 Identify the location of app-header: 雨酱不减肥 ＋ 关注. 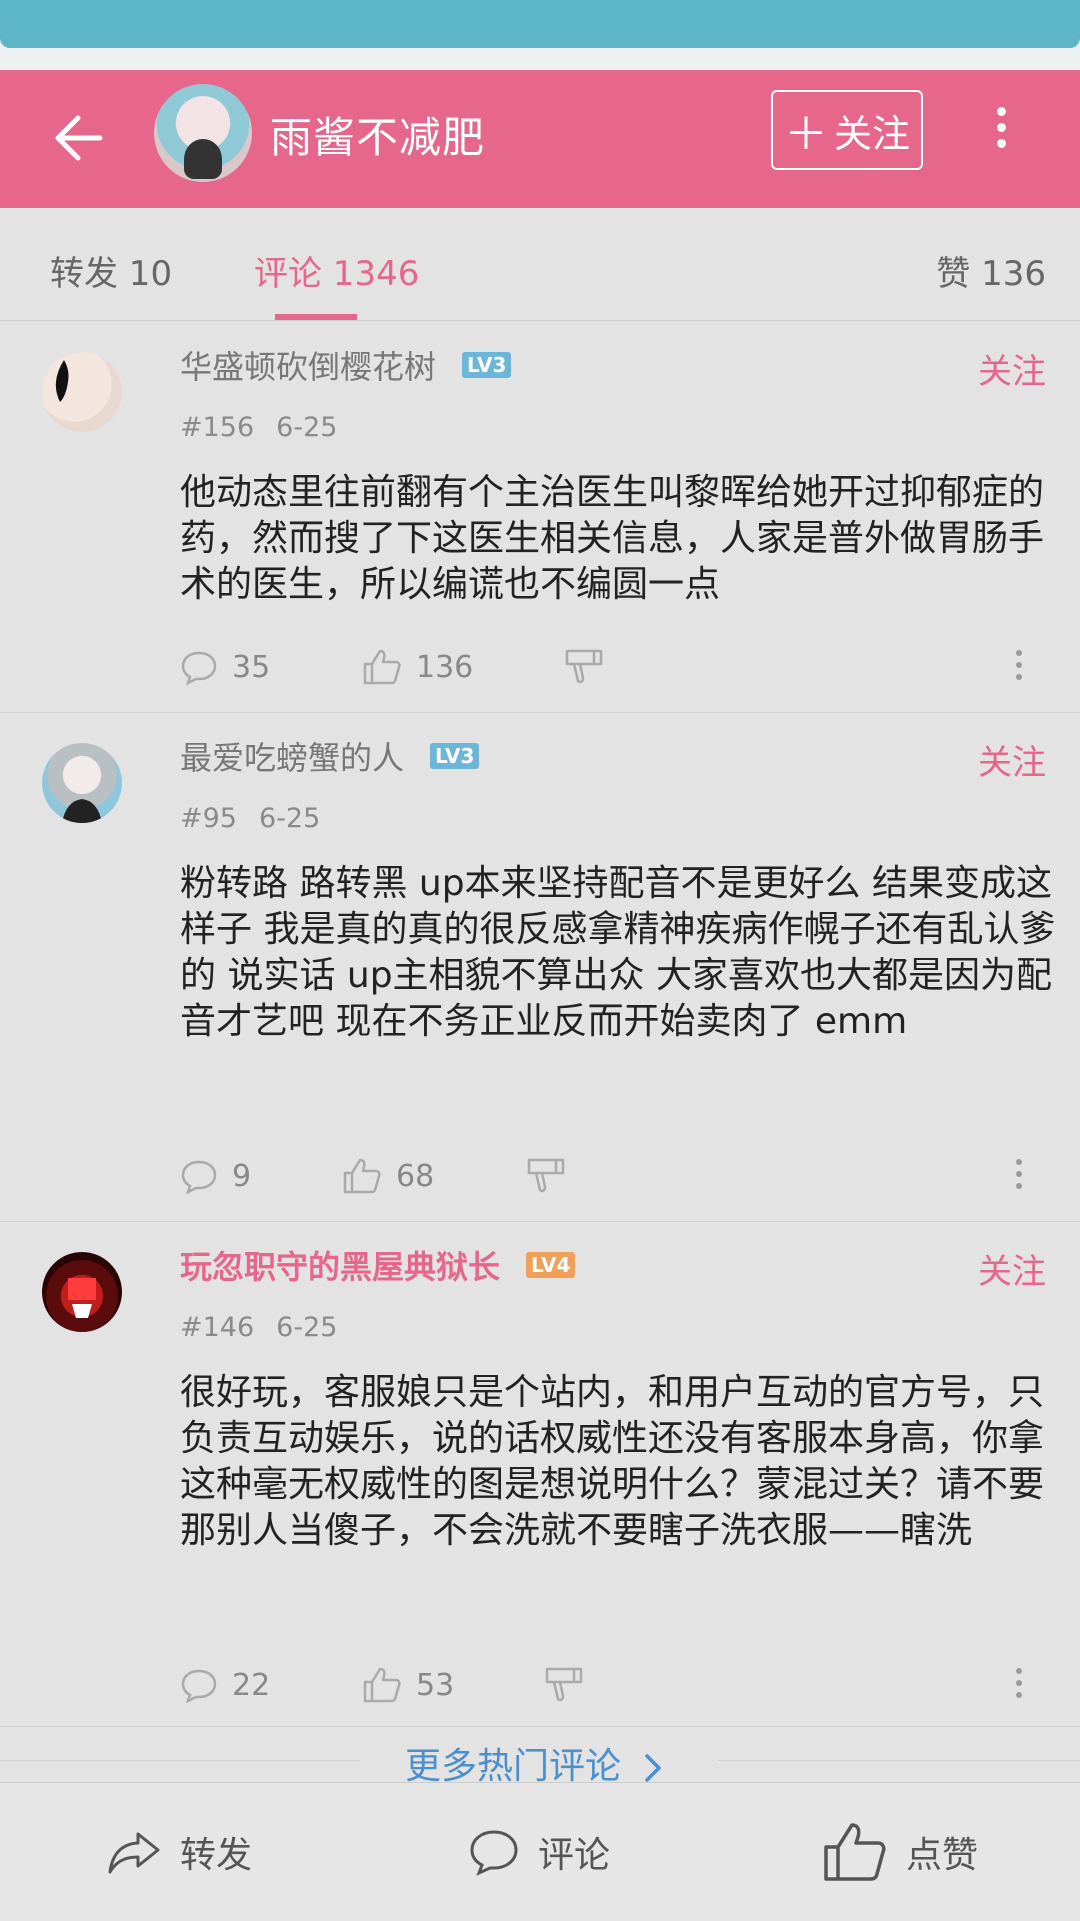
(540, 139).